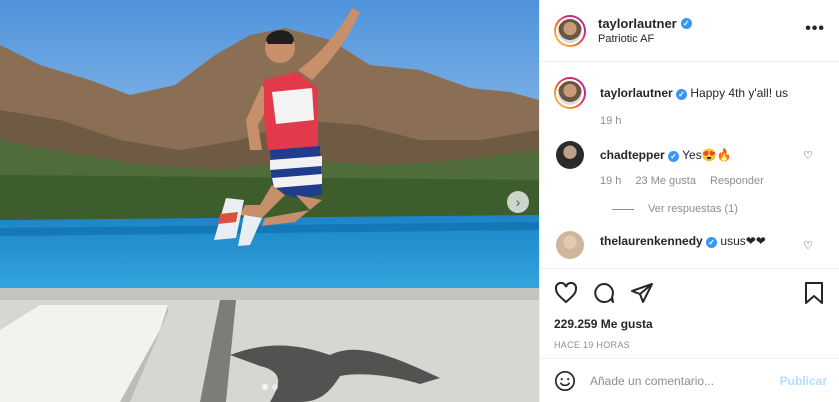 The height and width of the screenshot is (402, 839). I want to click on comment-username: thelaurenkennedy, so click(651, 241).